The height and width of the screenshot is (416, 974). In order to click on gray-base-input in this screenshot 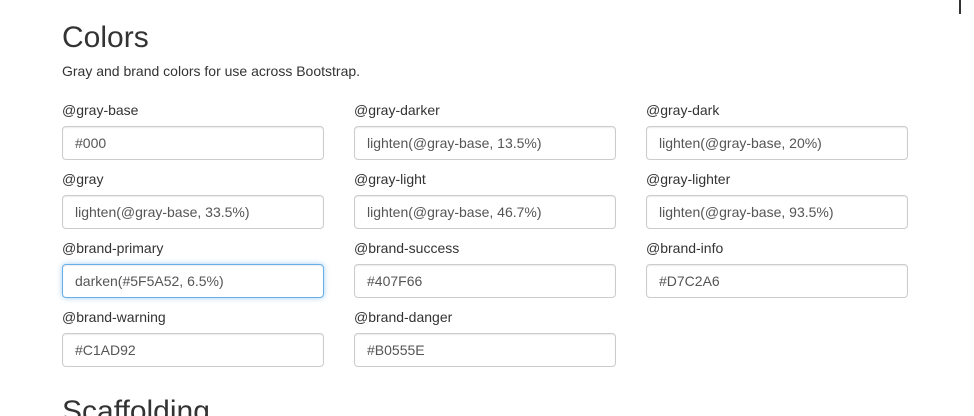, I will do `click(193, 143)`.